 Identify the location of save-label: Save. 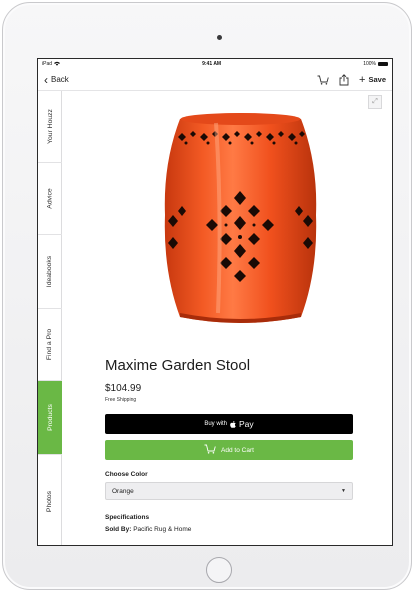
(377, 79).